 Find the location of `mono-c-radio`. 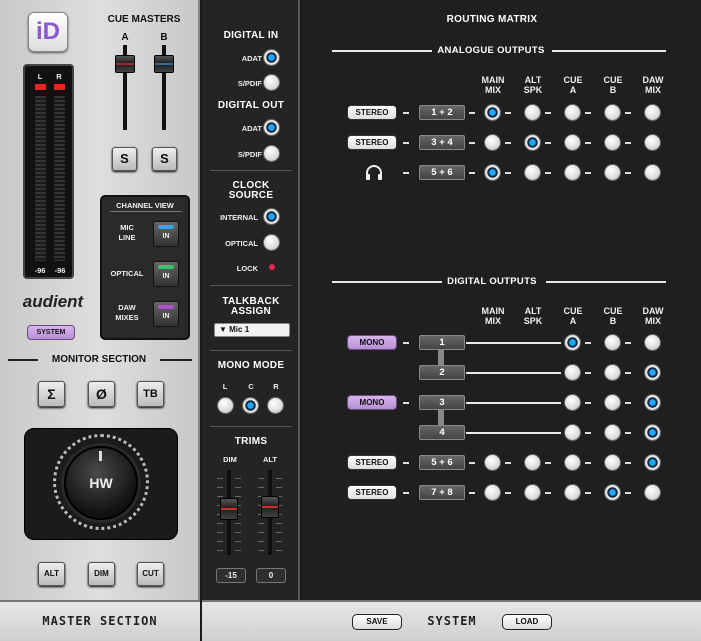

mono-c-radio is located at coordinates (250, 405).